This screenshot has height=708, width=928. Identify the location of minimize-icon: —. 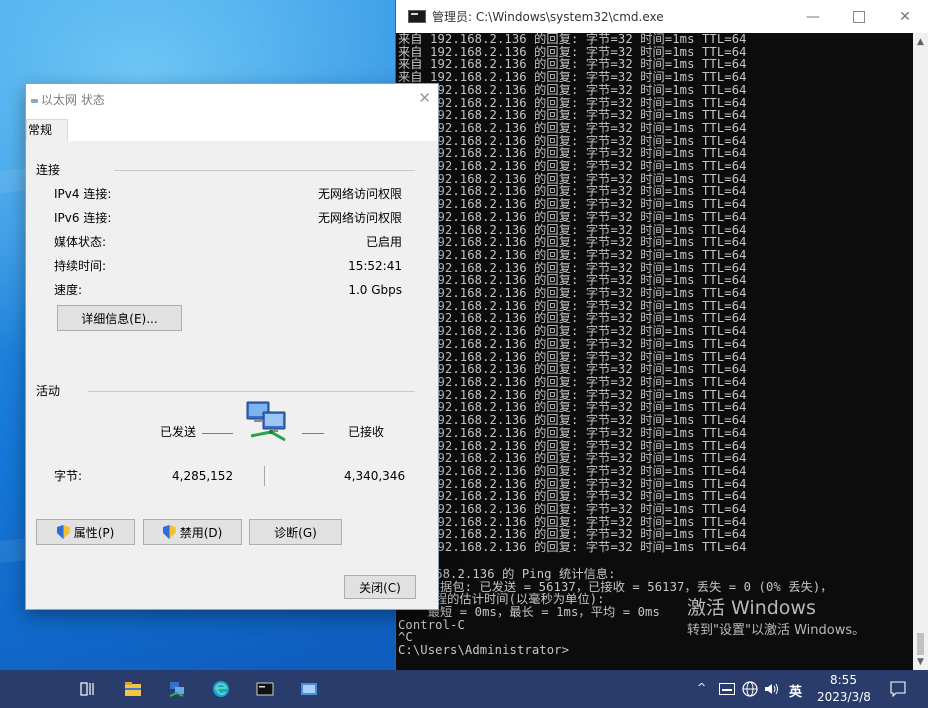
(813, 16).